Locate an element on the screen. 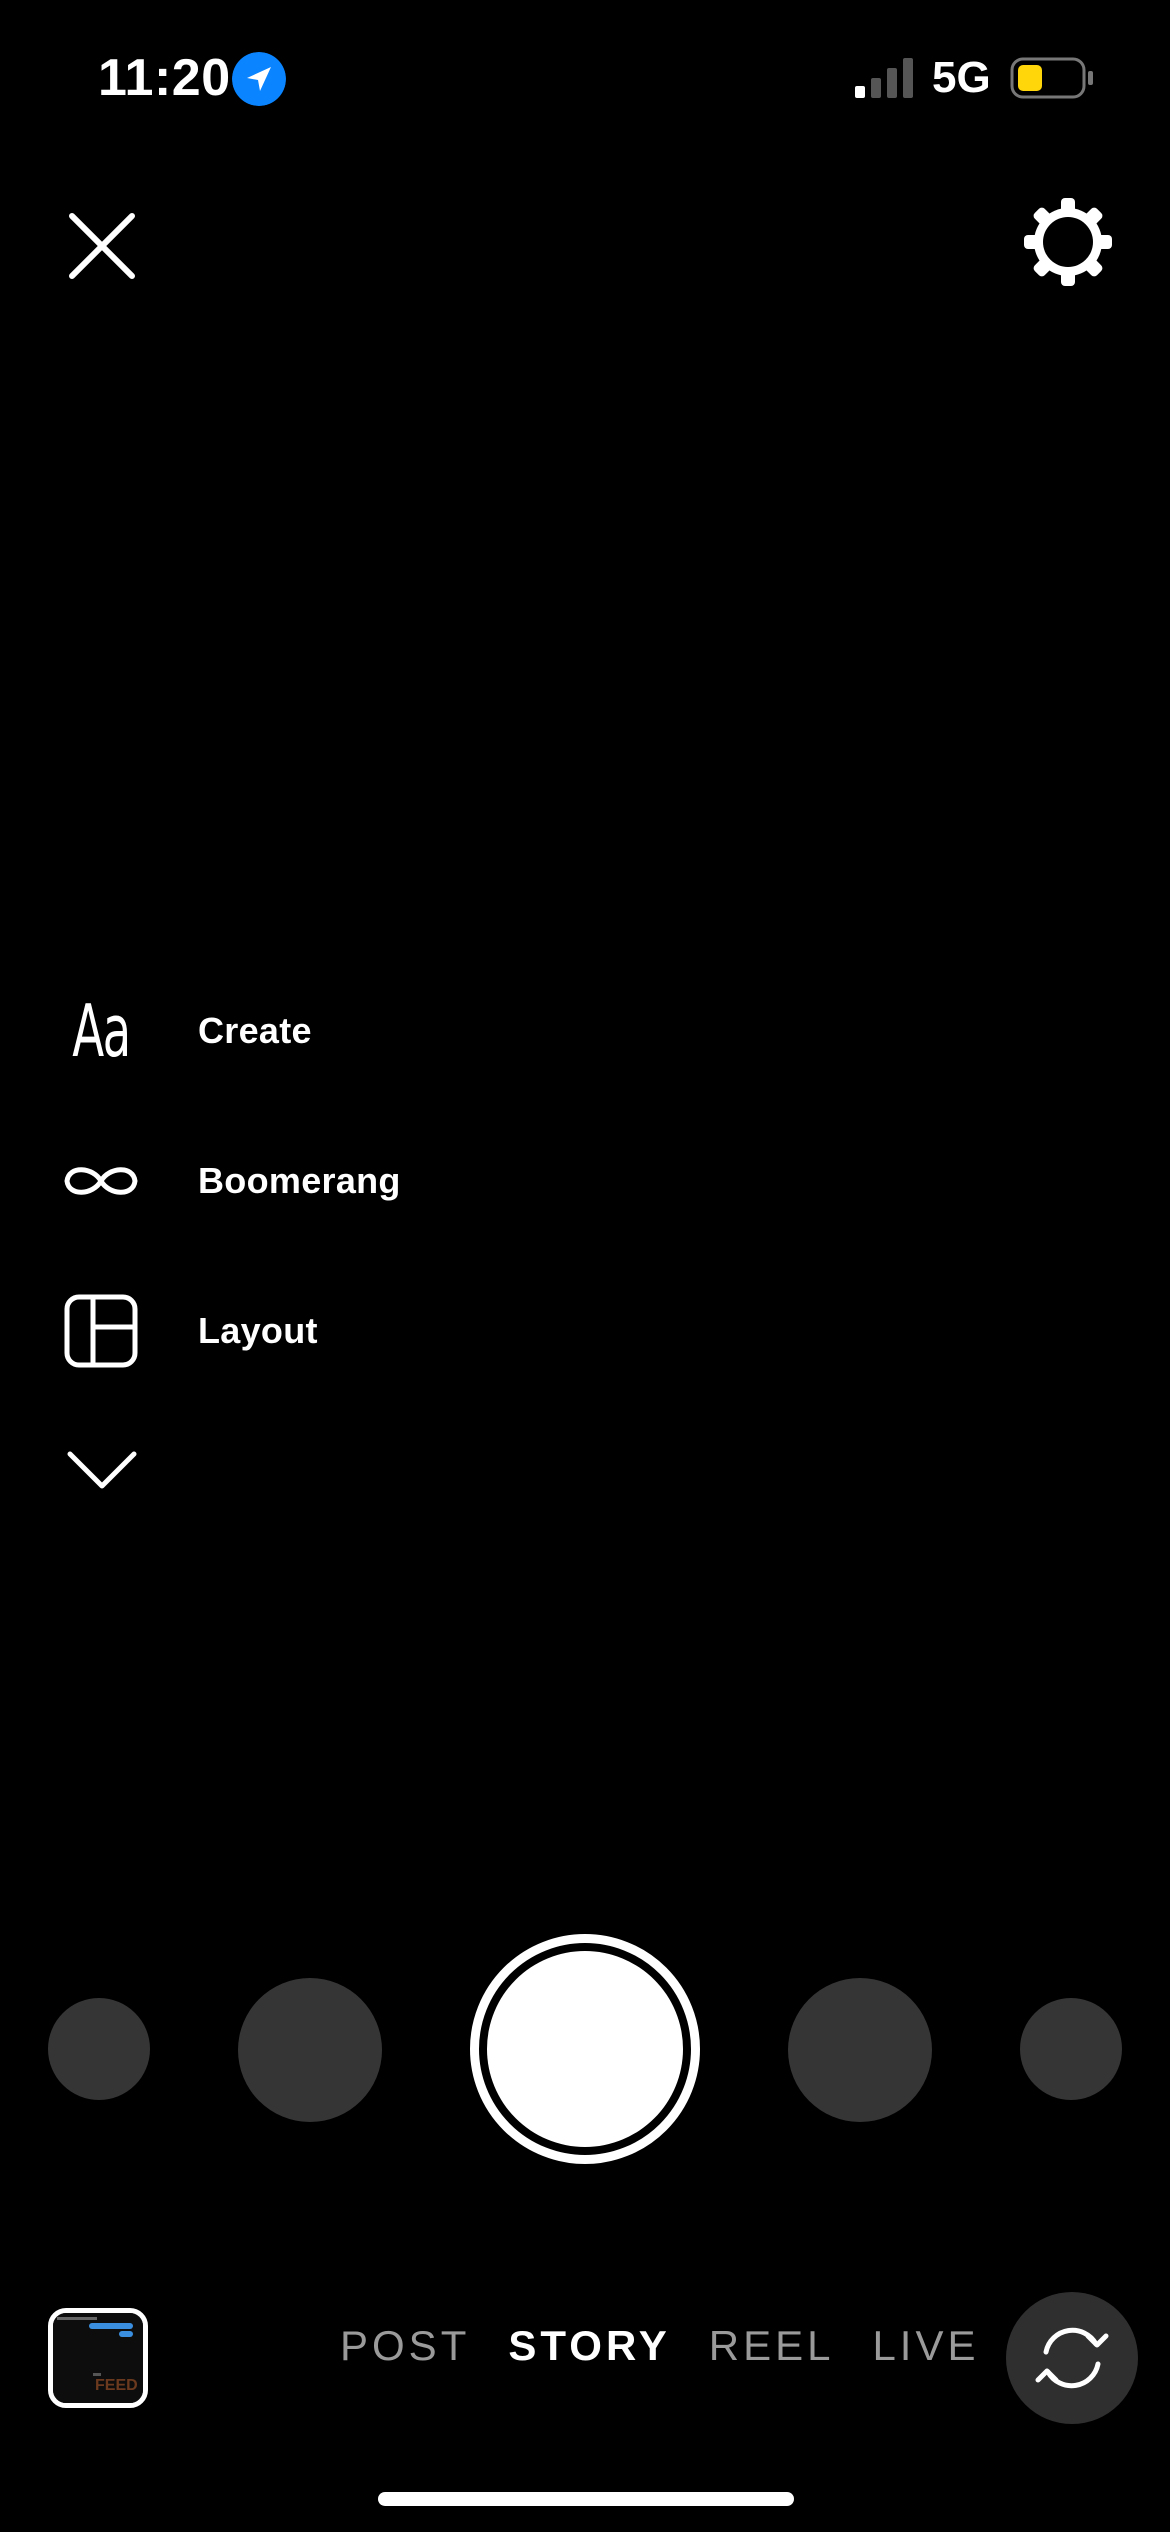 Image resolution: width=1170 pixels, height=2532 pixels. tool-label-boomerang: Boomerang is located at coordinates (299, 1180).